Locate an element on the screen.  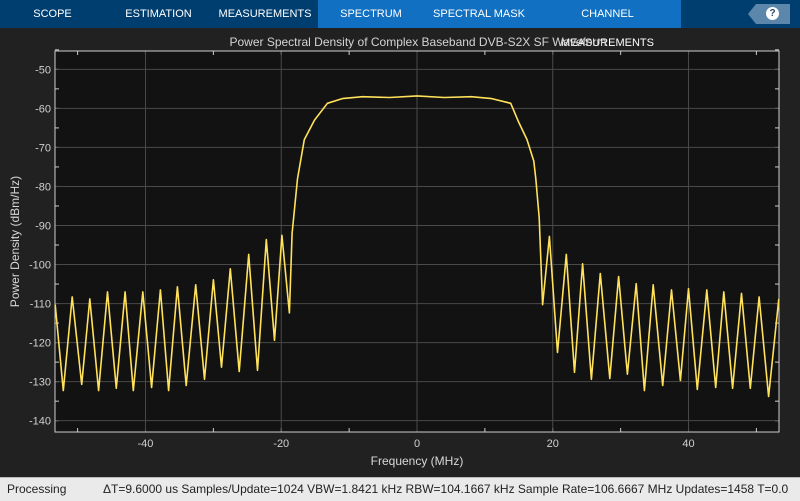
x-tick-label: -20 is located at coordinates (281, 444).